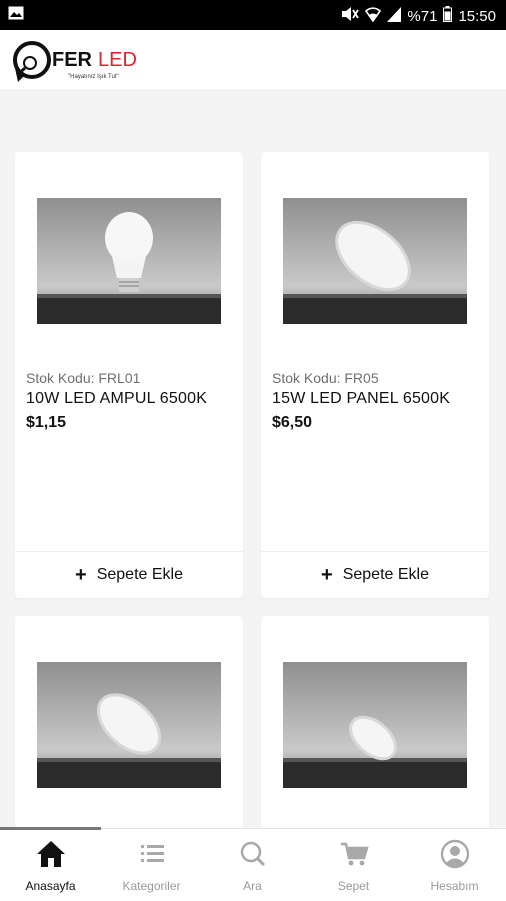 This screenshot has height=901, width=506. I want to click on nav-account: Hesabım, so click(454, 865).